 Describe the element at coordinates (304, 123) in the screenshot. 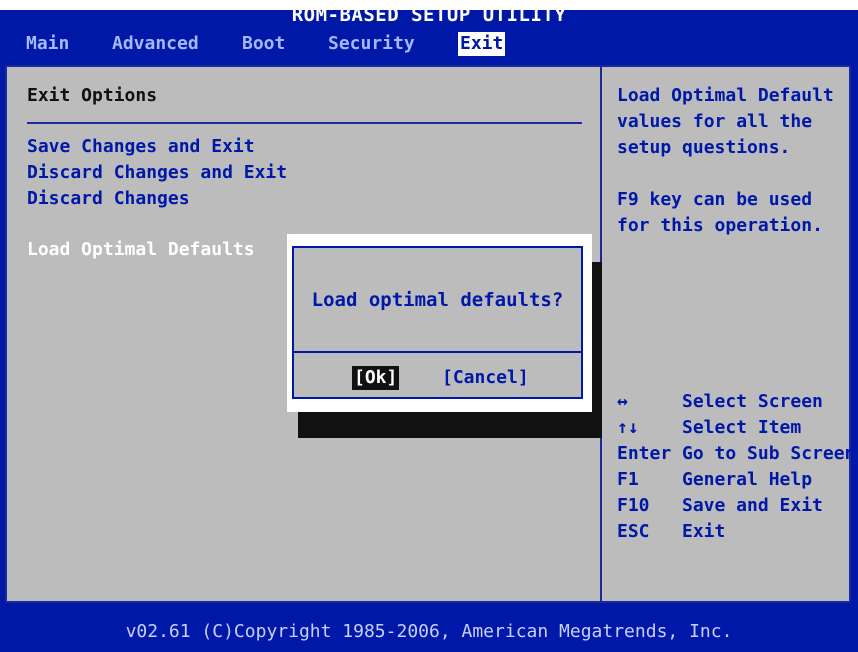

I see `heading-divider` at that location.